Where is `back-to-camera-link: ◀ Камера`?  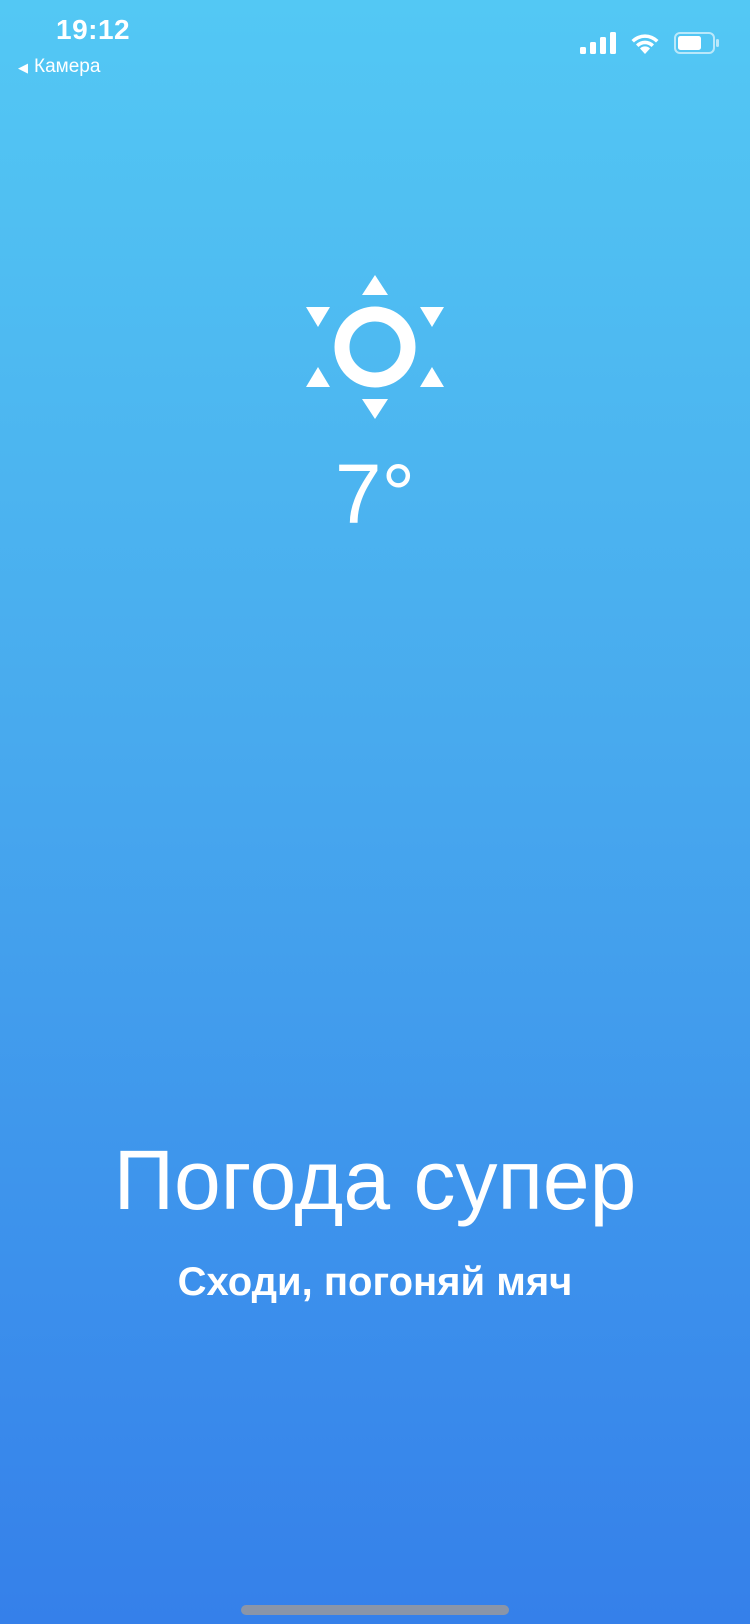 back-to-camera-link: ◀ Камера is located at coordinates (59, 67).